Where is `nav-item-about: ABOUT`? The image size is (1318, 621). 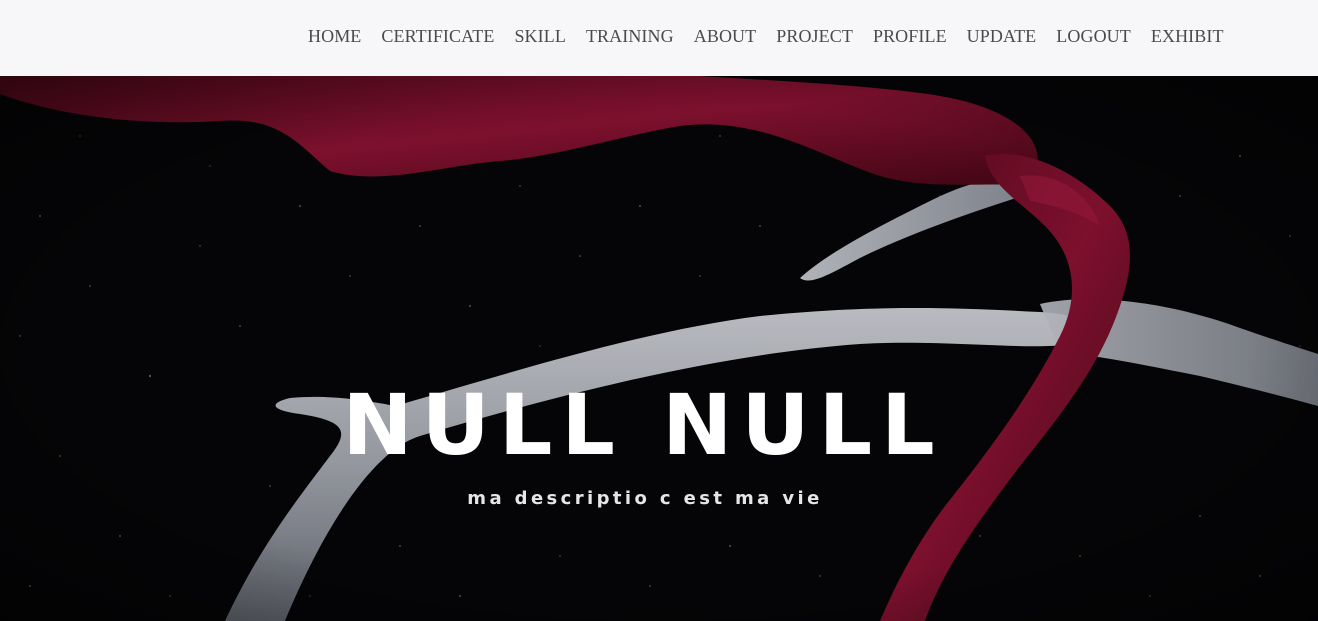 nav-item-about: ABOUT is located at coordinates (725, 36).